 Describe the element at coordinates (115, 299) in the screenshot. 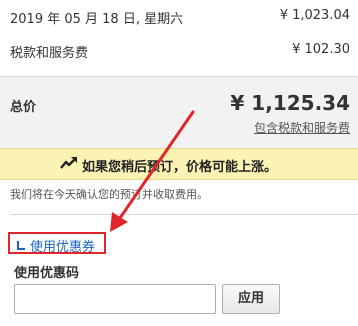

I see `coupon-code-input` at that location.